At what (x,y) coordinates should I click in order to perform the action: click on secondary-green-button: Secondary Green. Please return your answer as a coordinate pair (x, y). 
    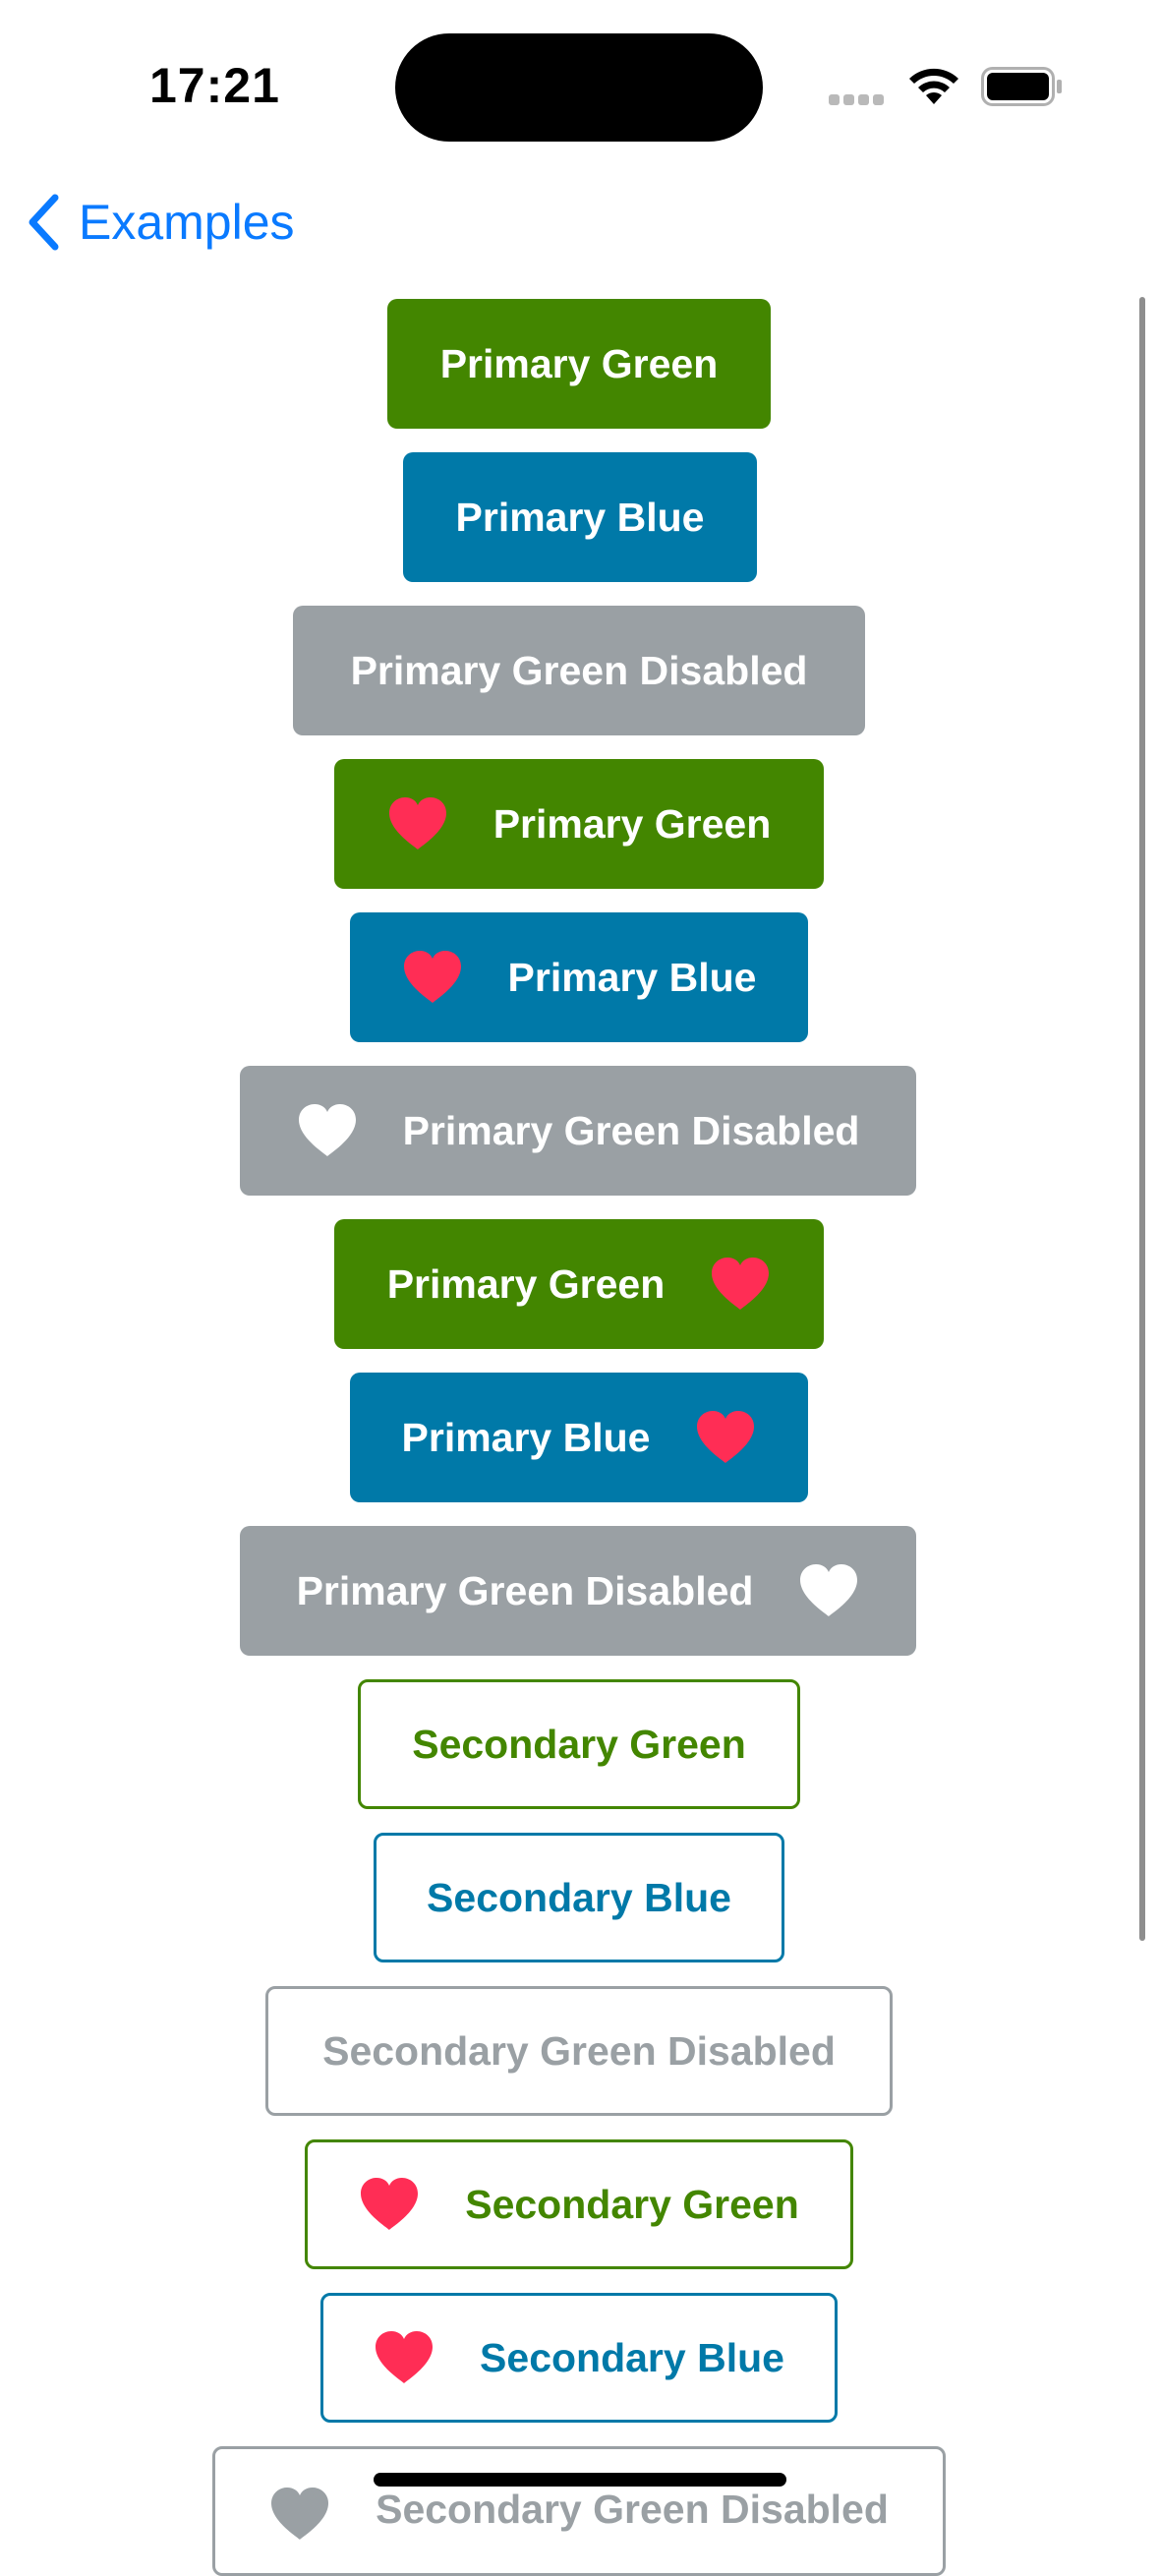
    Looking at the image, I should click on (579, 1744).